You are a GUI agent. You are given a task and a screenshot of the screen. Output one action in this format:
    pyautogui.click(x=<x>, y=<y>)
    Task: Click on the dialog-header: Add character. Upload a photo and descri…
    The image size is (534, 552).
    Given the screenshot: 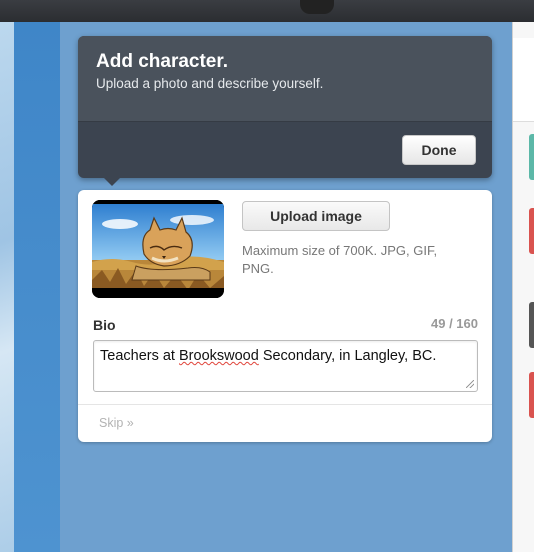 What is the action you would take?
    pyautogui.click(x=285, y=79)
    